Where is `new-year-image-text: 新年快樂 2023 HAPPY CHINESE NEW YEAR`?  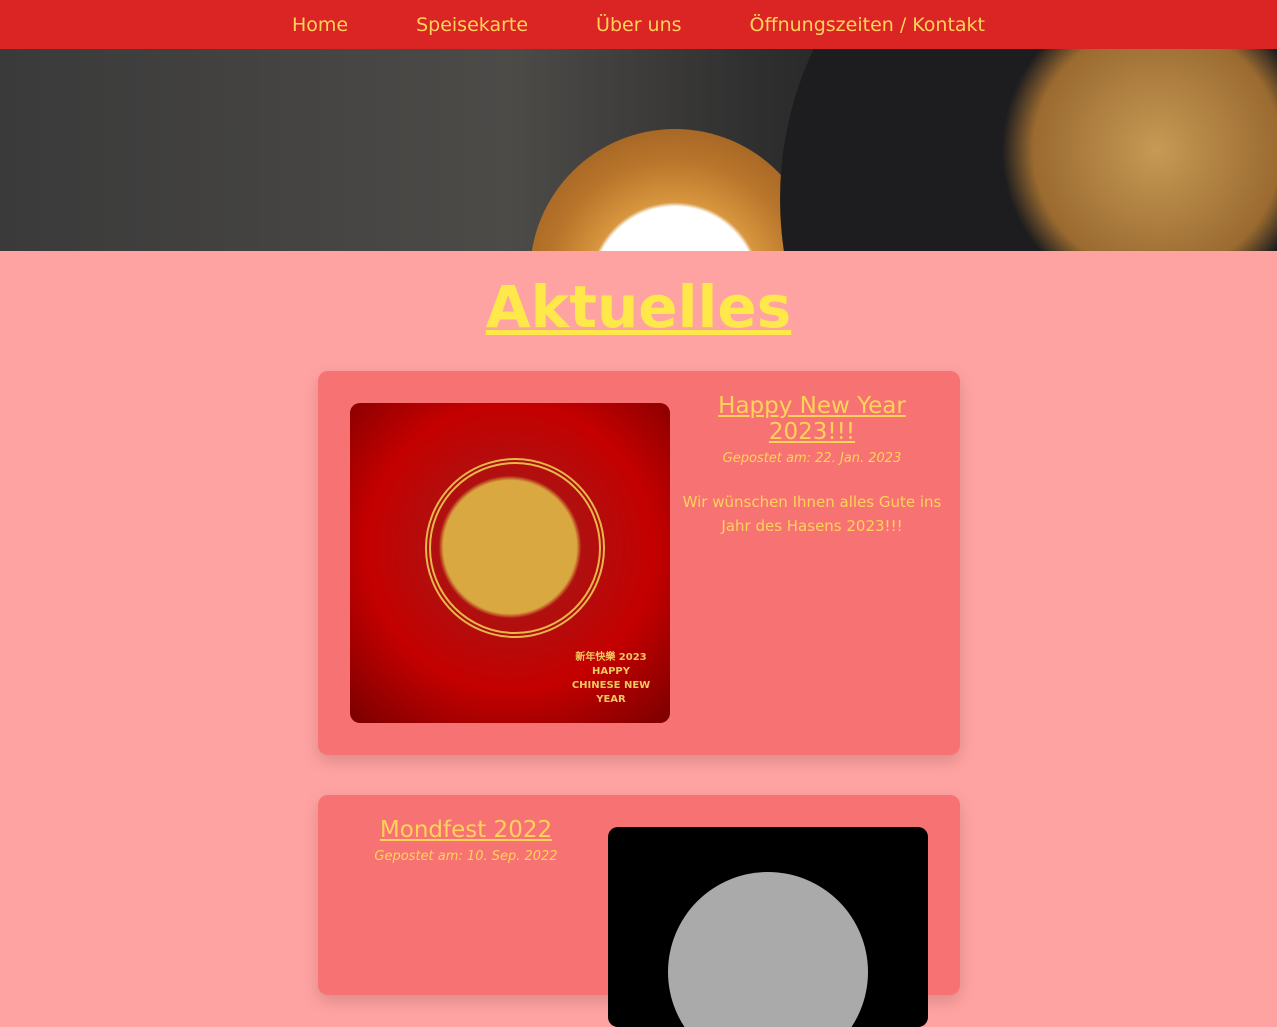 new-year-image-text: 新年快樂 2023 HAPPY CHINESE NEW YEAR is located at coordinates (611, 678).